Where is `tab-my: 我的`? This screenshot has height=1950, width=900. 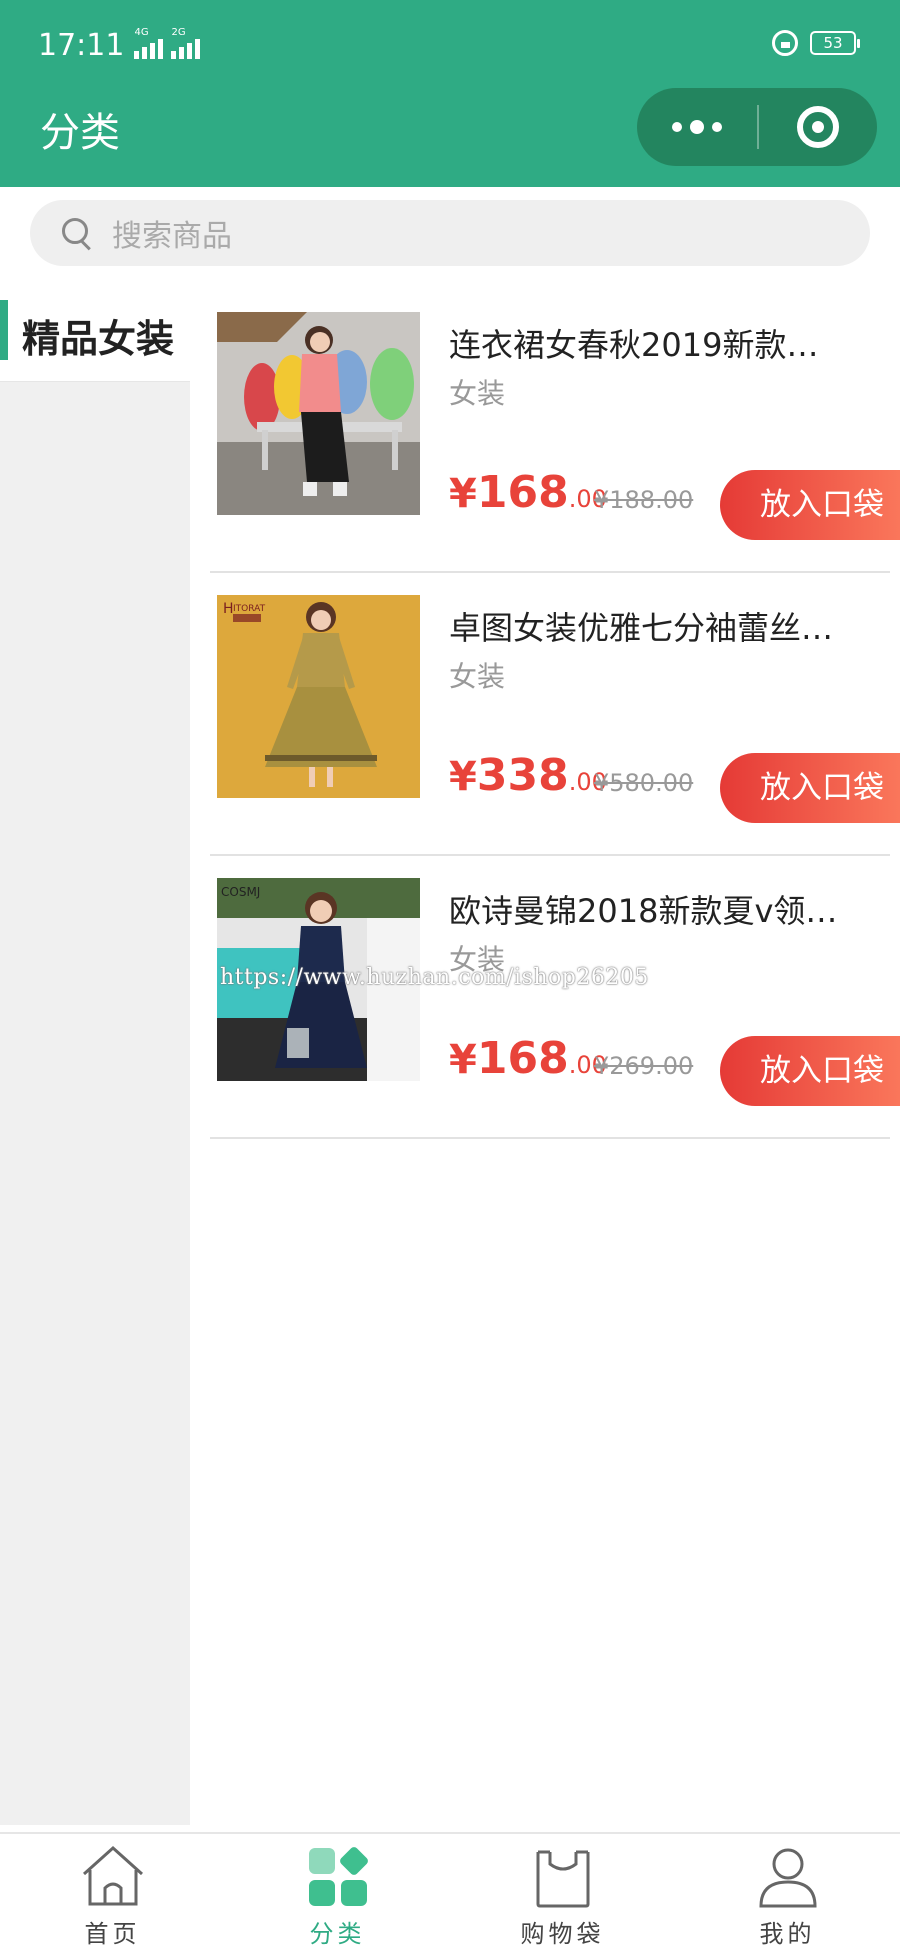 tab-my: 我的 is located at coordinates (787, 1892).